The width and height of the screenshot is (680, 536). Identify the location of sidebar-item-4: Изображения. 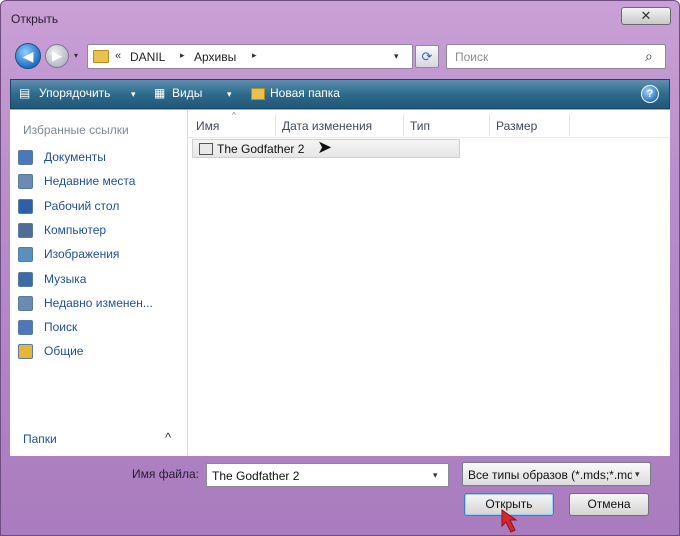
(102, 255).